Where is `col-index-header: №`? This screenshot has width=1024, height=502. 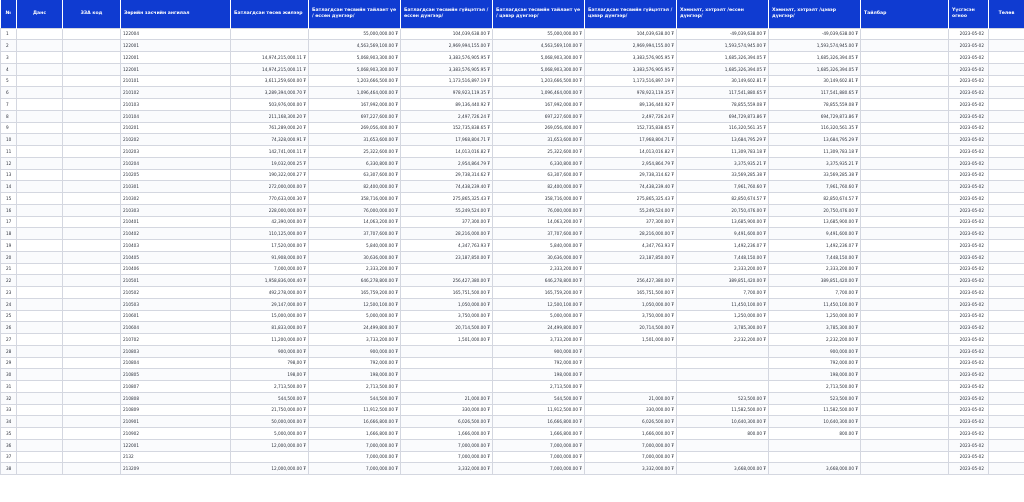
col-index-header: № is located at coordinates (8, 14).